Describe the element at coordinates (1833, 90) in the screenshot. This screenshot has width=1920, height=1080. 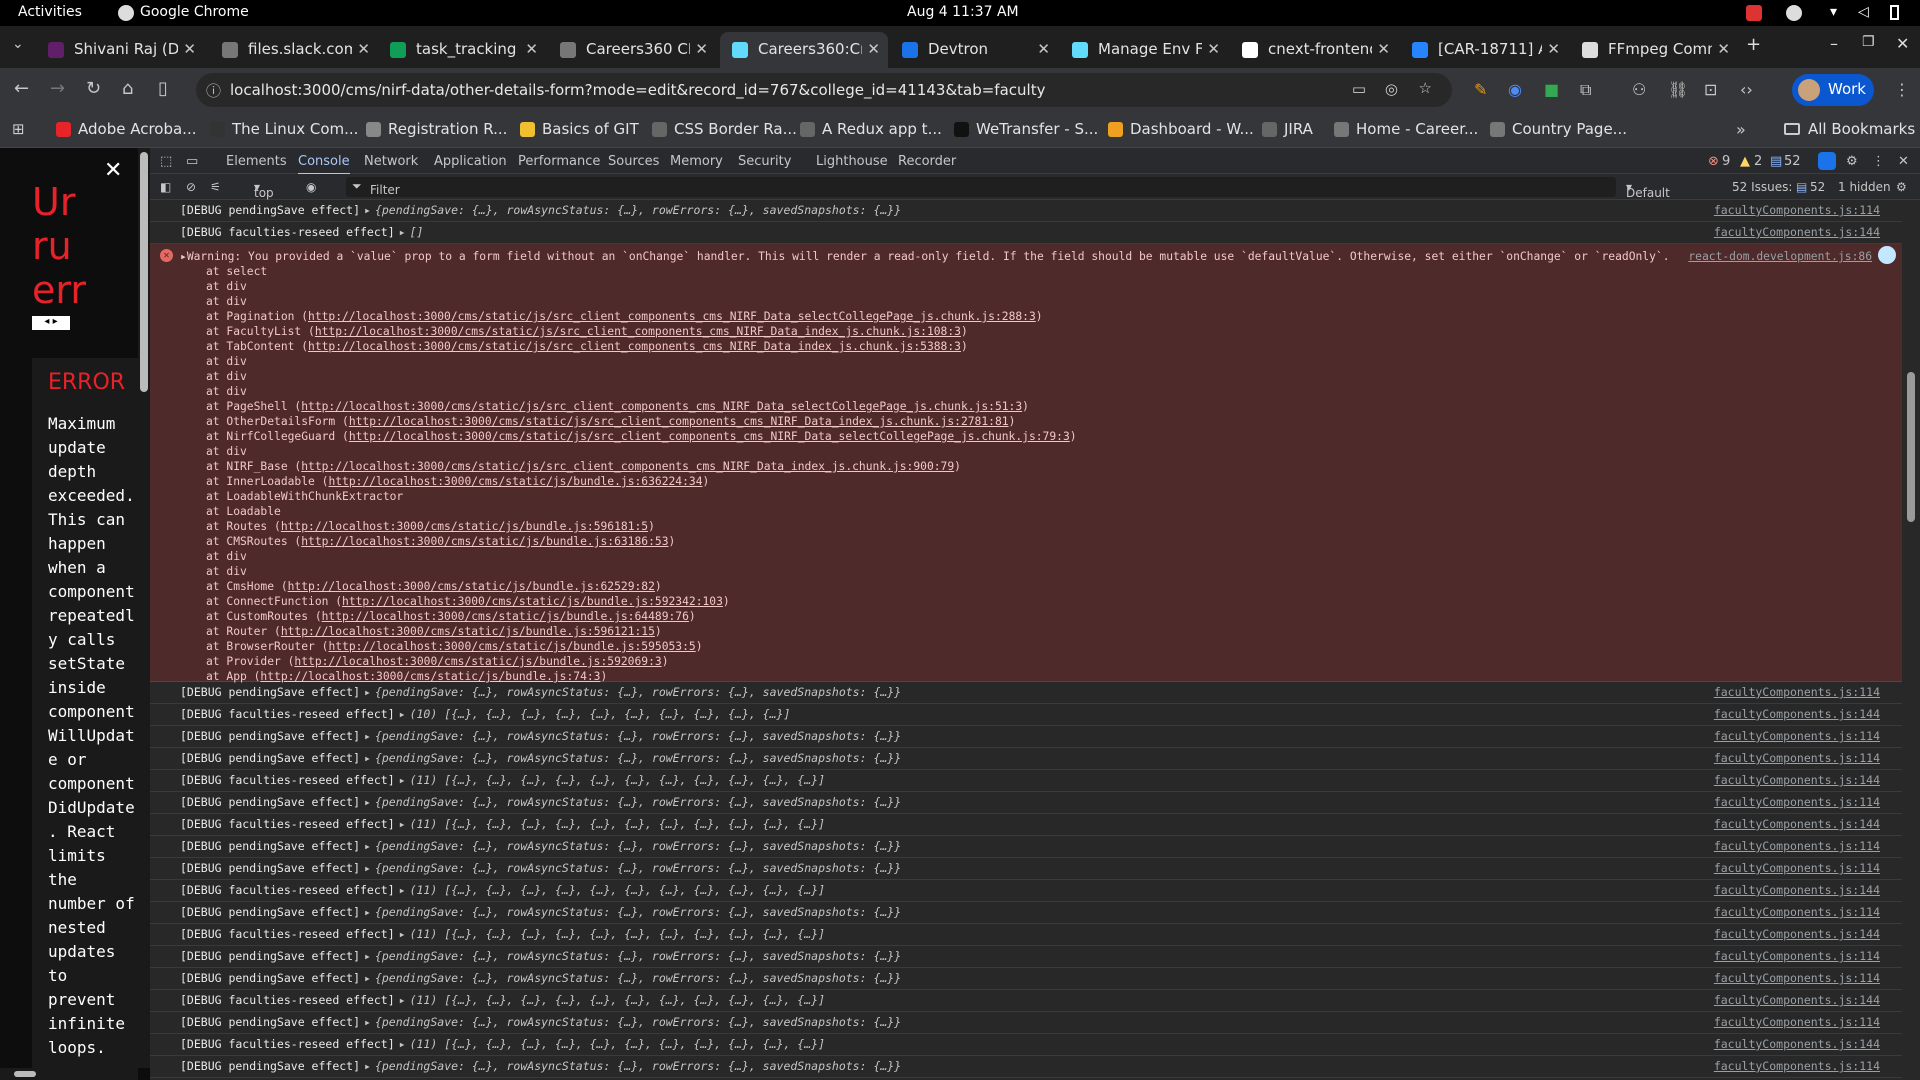
I see `profile-button: Work` at that location.